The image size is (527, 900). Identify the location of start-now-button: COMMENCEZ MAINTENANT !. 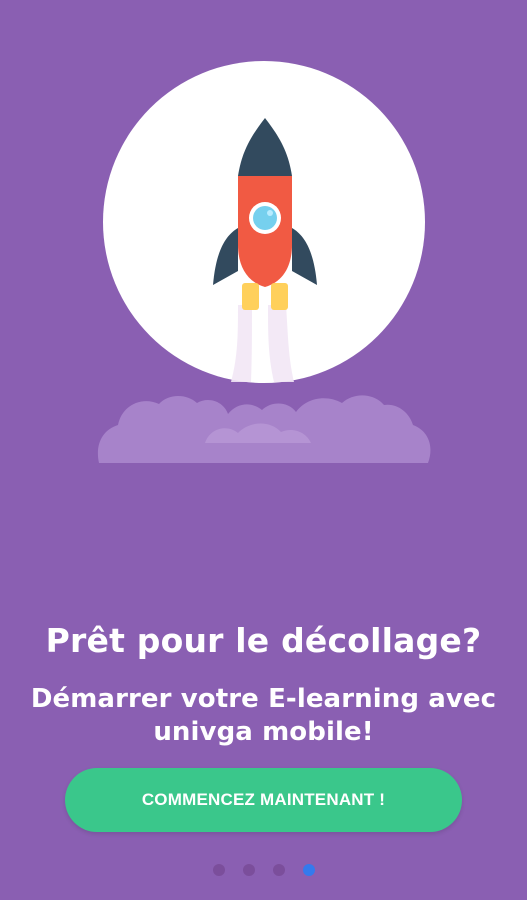
(263, 800).